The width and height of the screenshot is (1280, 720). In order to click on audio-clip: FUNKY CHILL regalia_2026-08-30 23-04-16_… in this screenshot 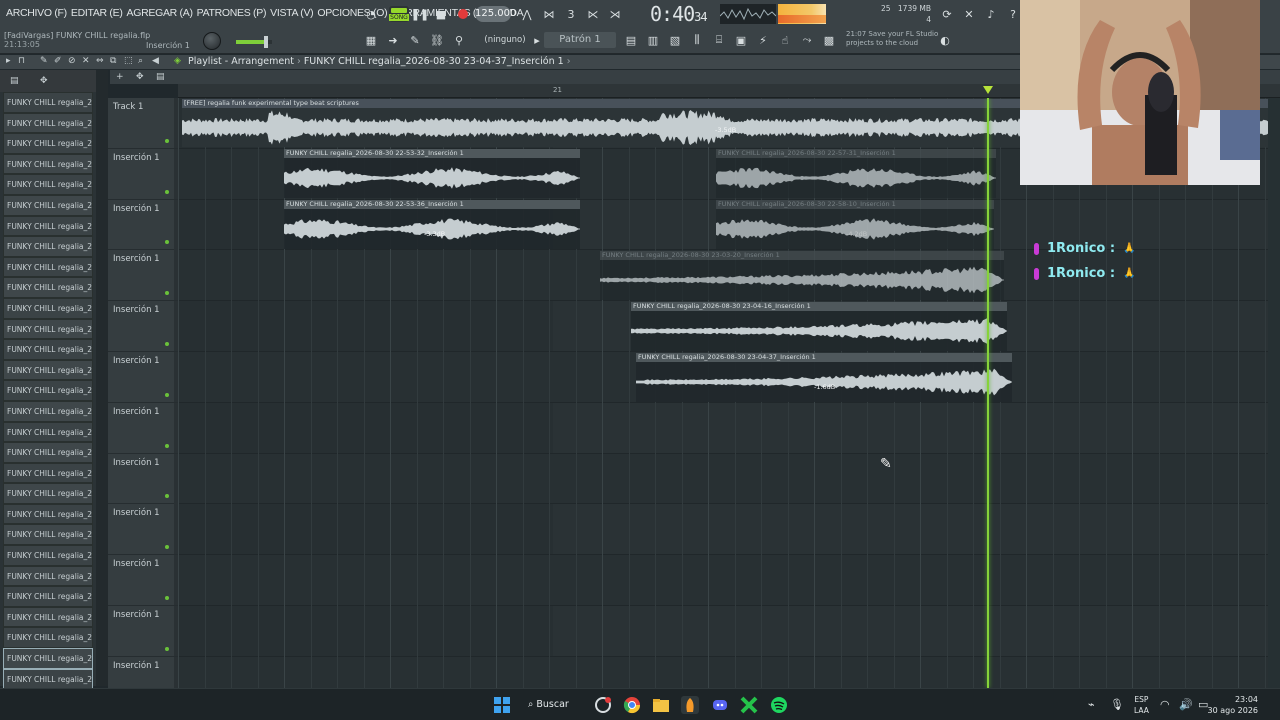, I will do `click(819, 326)`.